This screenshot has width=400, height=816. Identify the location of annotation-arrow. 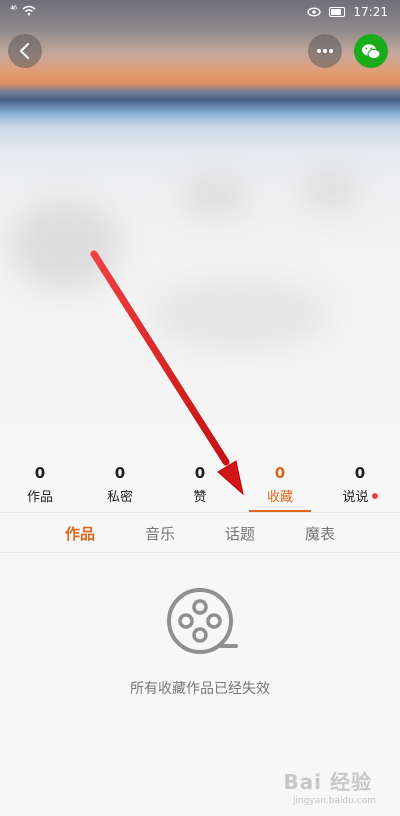
(167, 373).